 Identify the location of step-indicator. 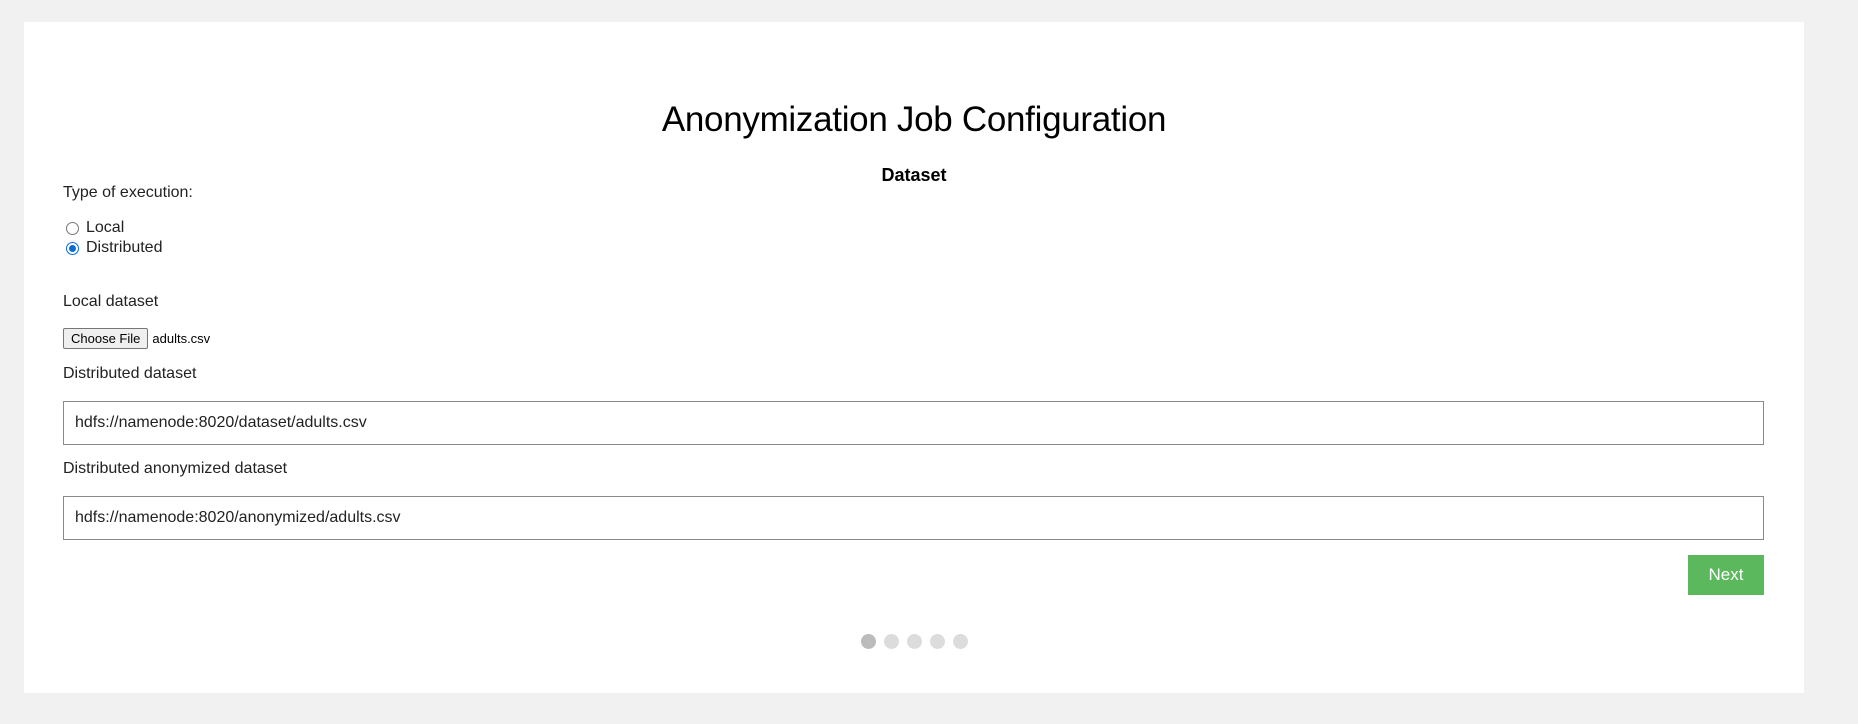
(914, 641).